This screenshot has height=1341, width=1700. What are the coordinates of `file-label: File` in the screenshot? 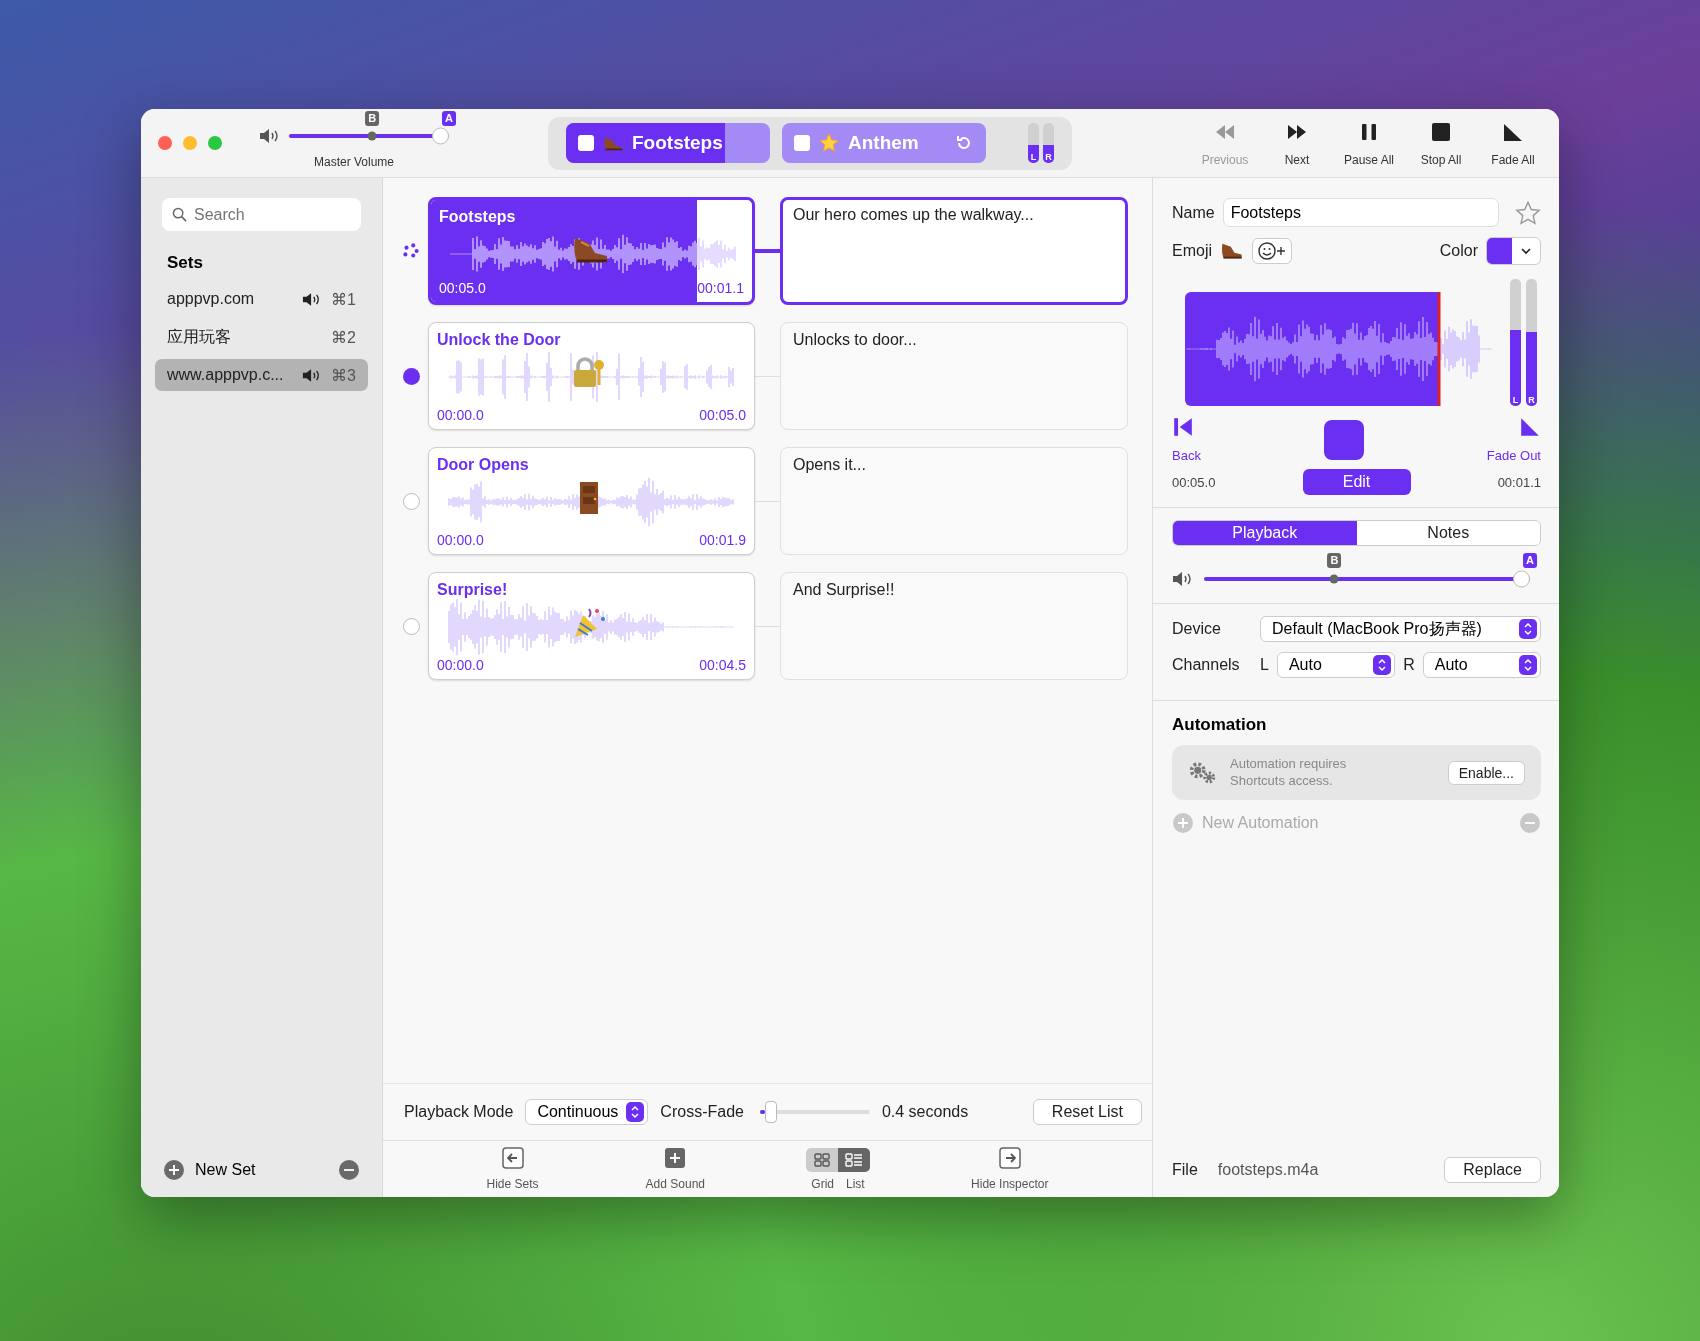 It's located at (1185, 1170).